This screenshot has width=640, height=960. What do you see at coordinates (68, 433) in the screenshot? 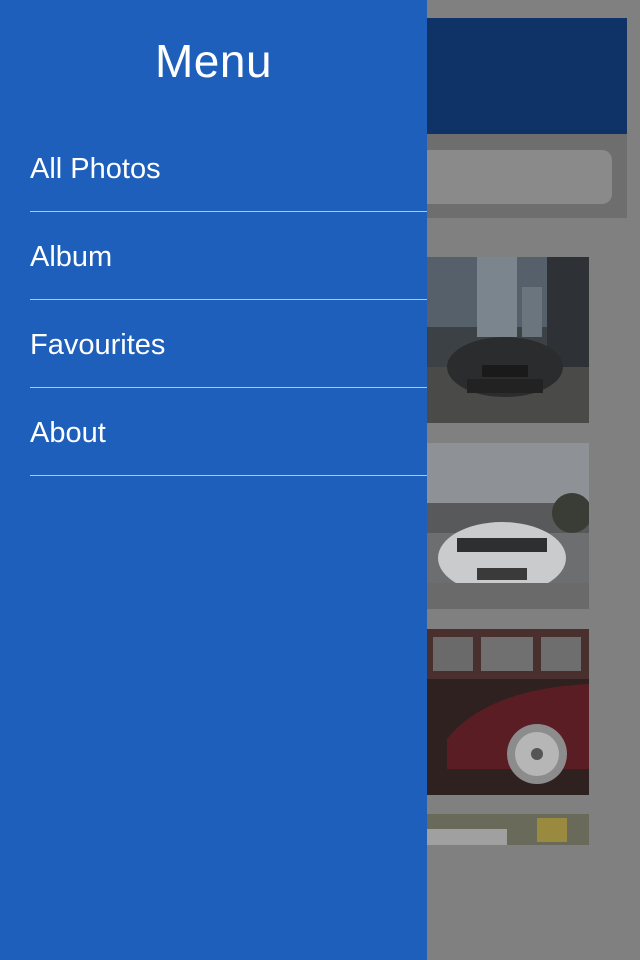
I see `menu-item-label: About` at bounding box center [68, 433].